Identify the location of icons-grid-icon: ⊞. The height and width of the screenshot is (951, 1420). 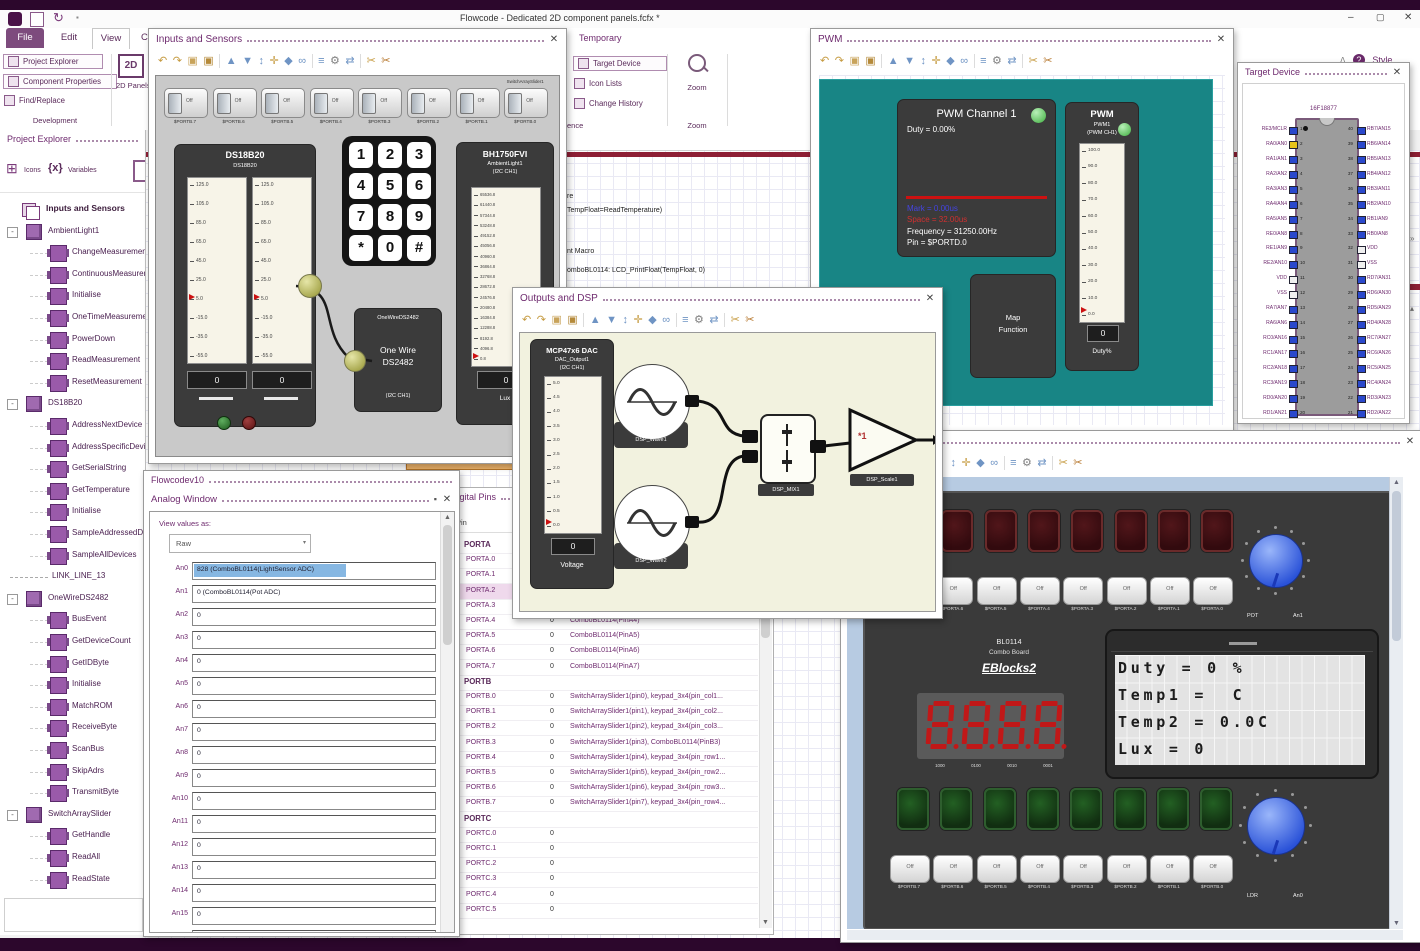
(12, 168).